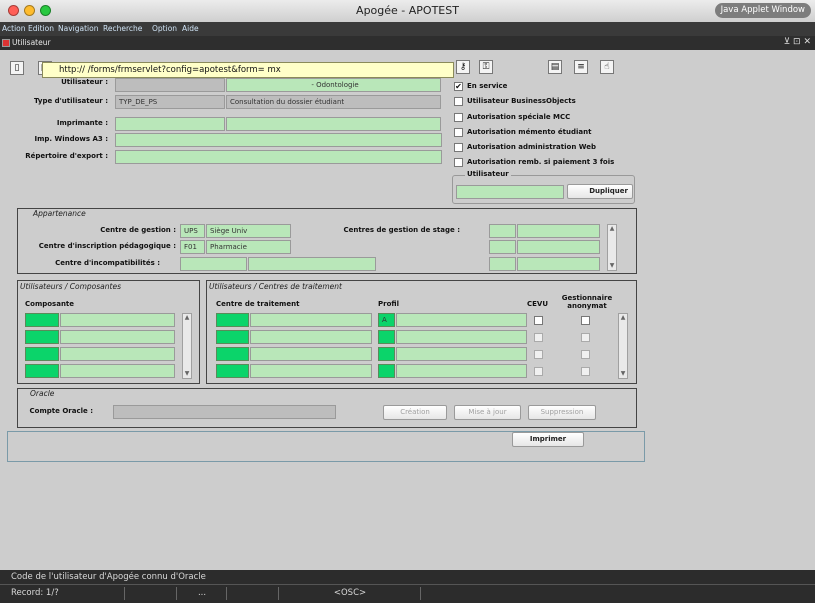  I want to click on cevu-col-header: CEVU, so click(538, 304).